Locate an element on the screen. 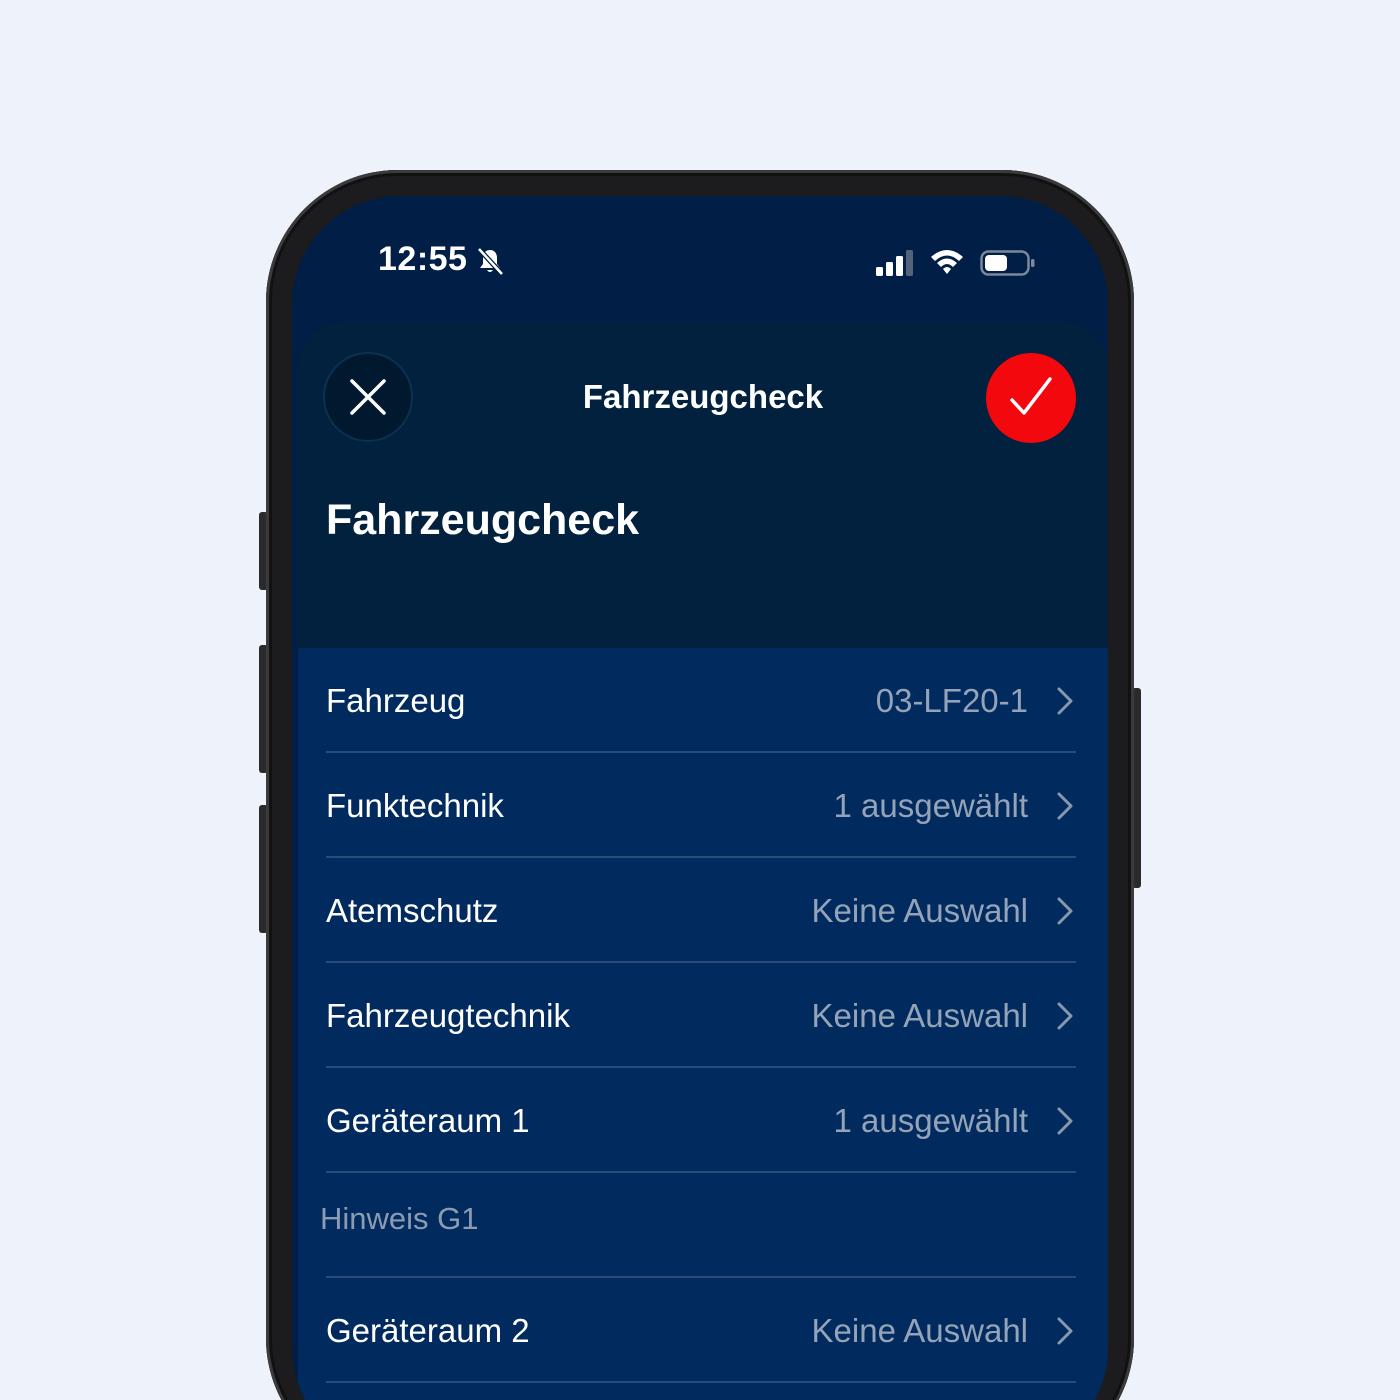 The width and height of the screenshot is (1400, 1400). row-label: Geräteraum 2 is located at coordinates (428, 1330).